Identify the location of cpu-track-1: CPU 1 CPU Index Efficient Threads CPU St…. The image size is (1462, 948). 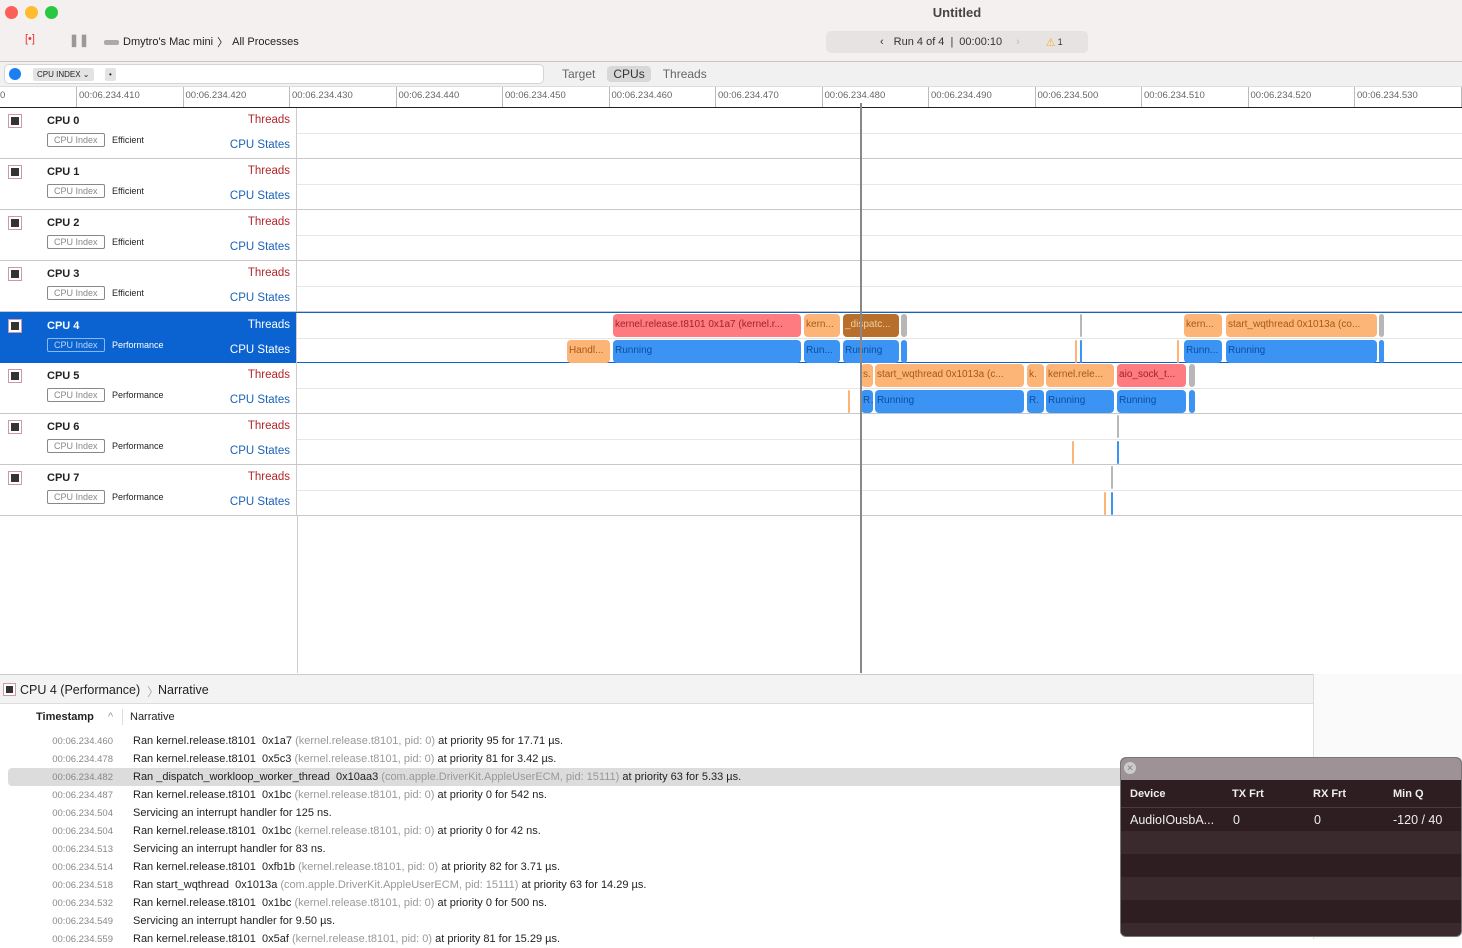
(731, 184).